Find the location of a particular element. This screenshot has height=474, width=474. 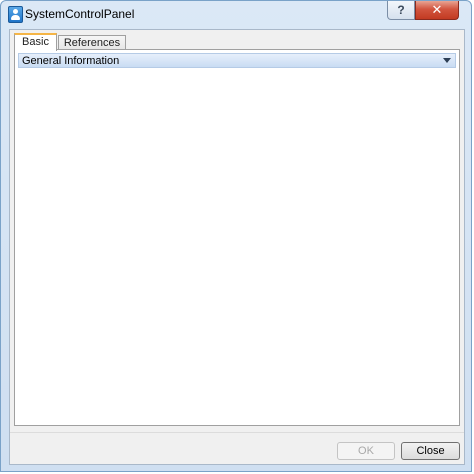

app-user-icon is located at coordinates (15, 14).